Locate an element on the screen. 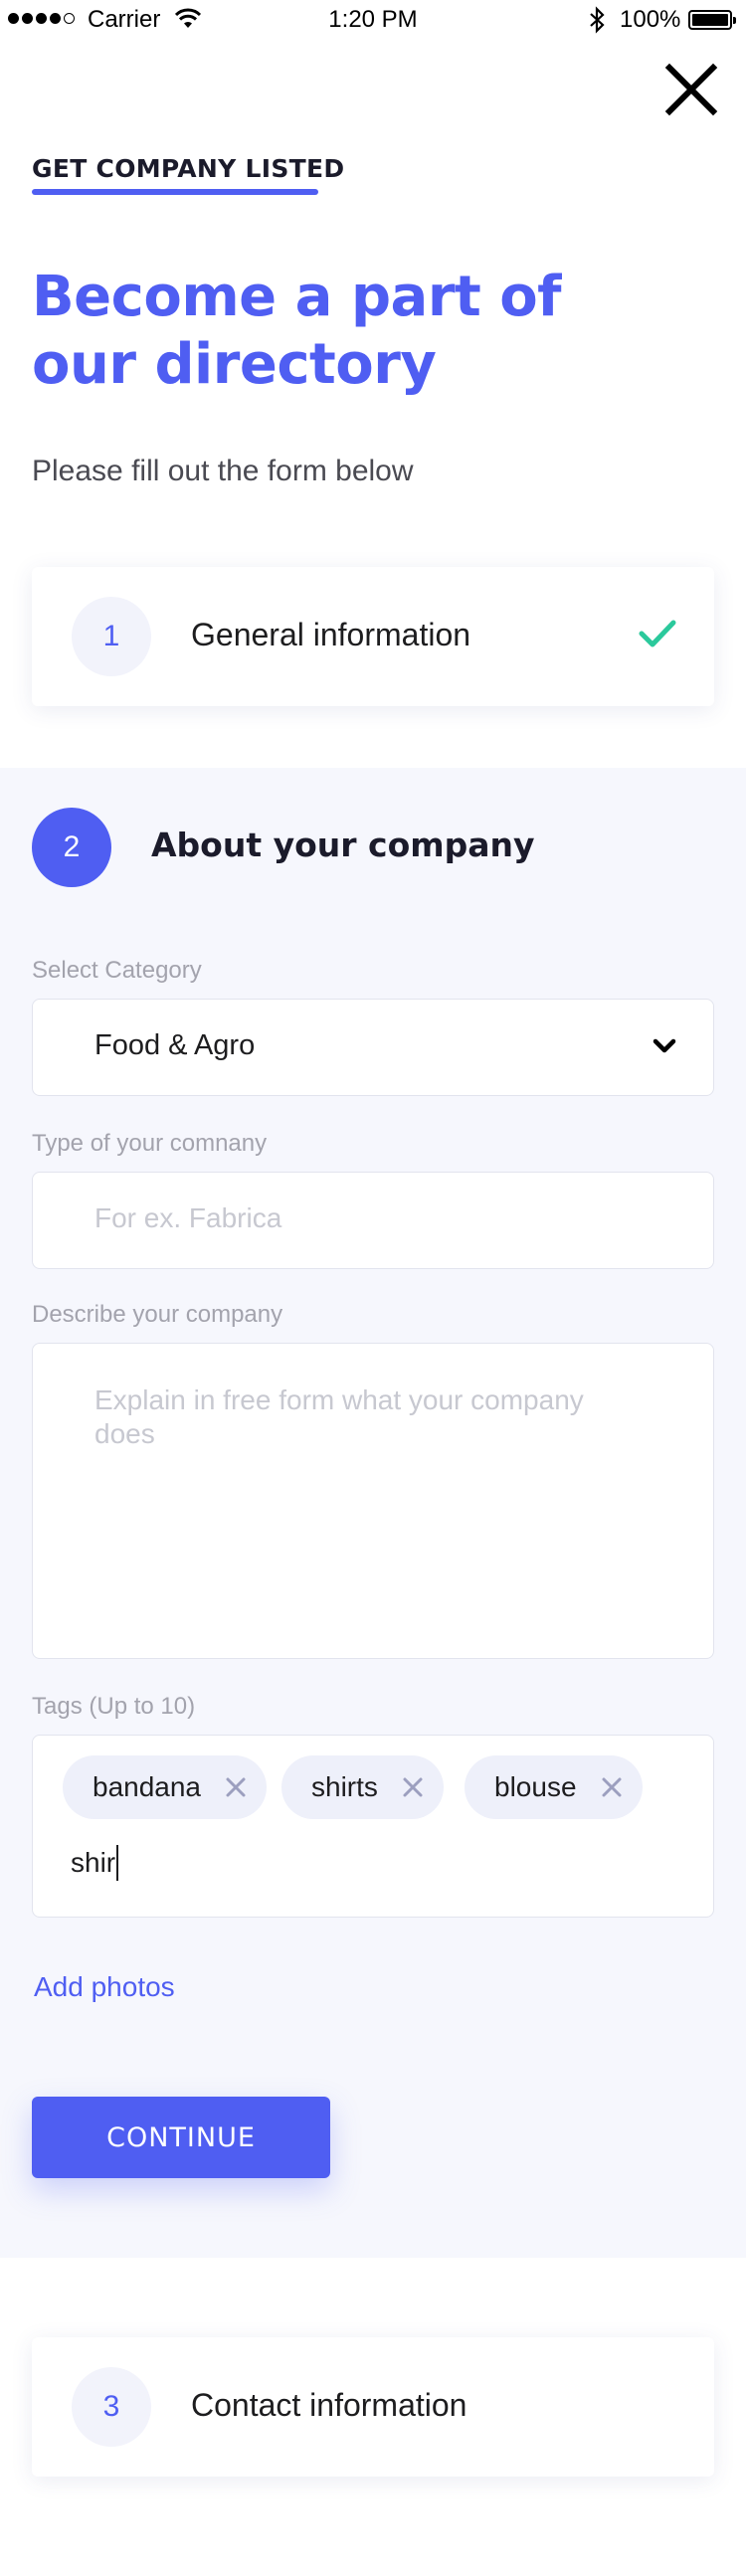 Image resolution: width=746 pixels, height=2576 pixels. status-bar: Carrier 1:20 PM 100% is located at coordinates (373, 20).